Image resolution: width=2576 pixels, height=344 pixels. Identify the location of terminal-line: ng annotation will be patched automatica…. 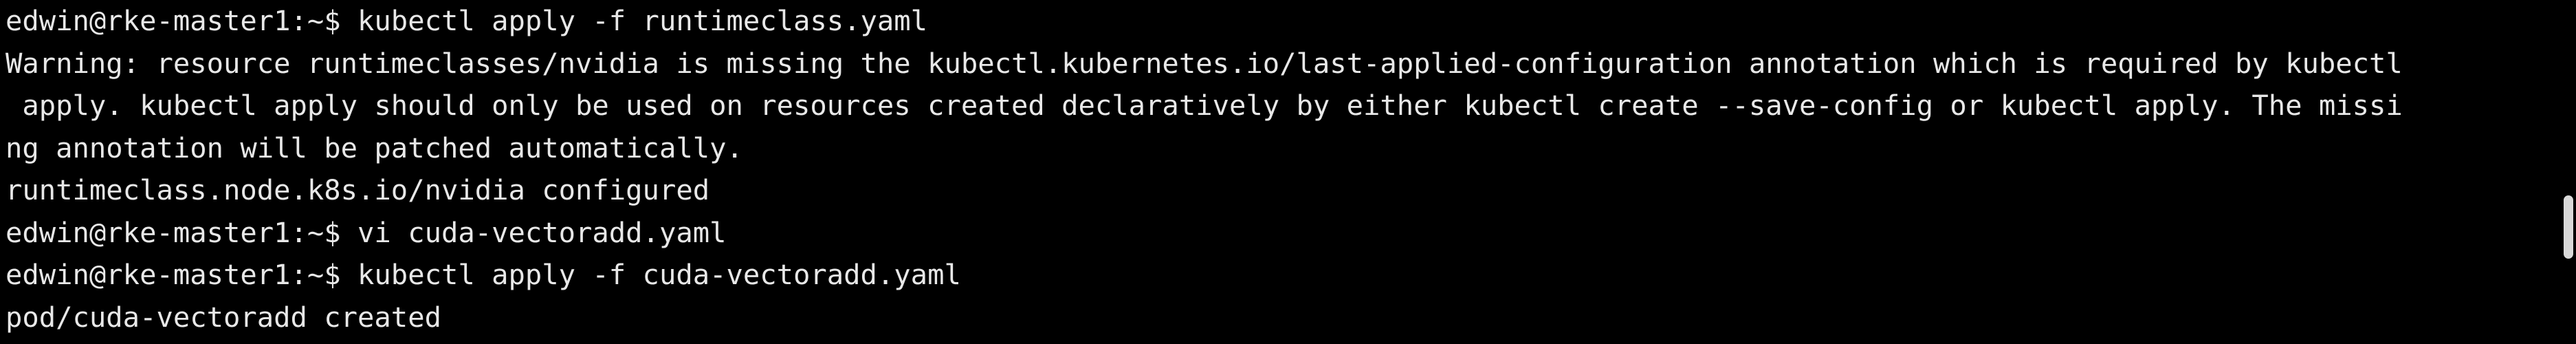
(374, 147).